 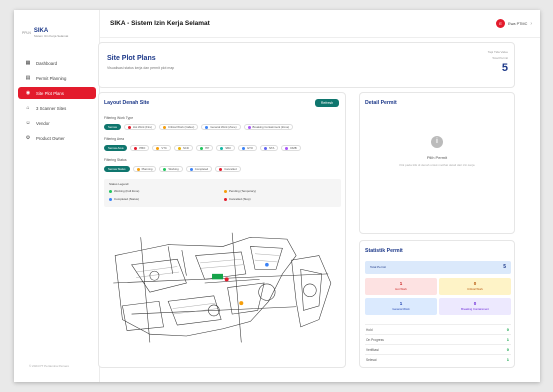 I want to click on stat-hot-work: 1 Hot Work, so click(x=401, y=286).